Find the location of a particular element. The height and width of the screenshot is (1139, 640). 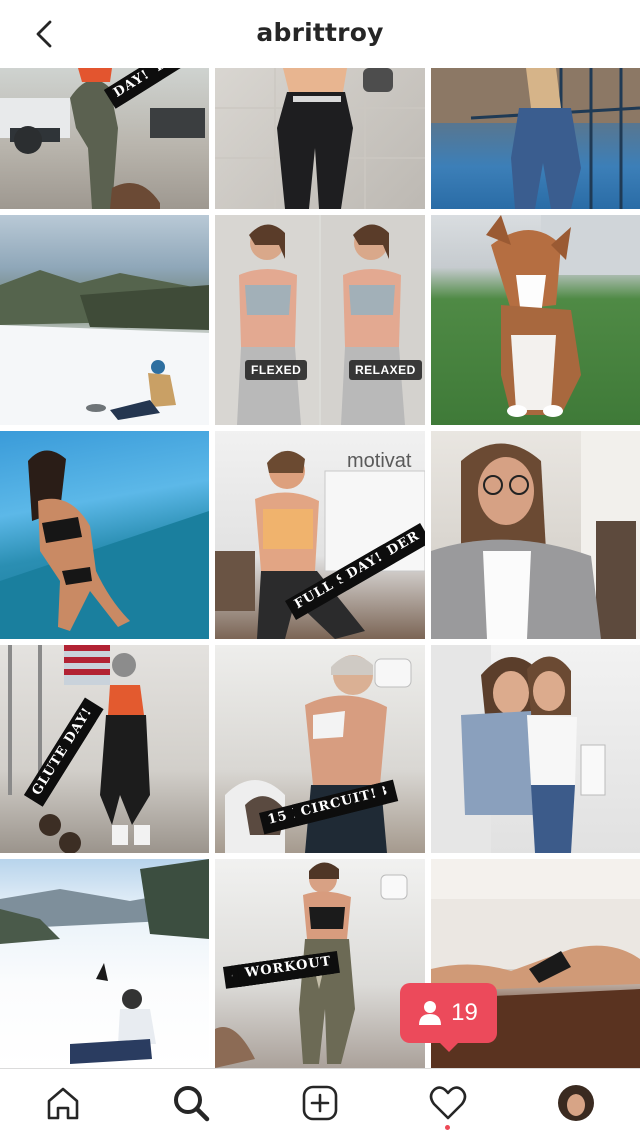

post-tile-10: FULL LEG/ GLUTE DAY! is located at coordinates (104, 749).